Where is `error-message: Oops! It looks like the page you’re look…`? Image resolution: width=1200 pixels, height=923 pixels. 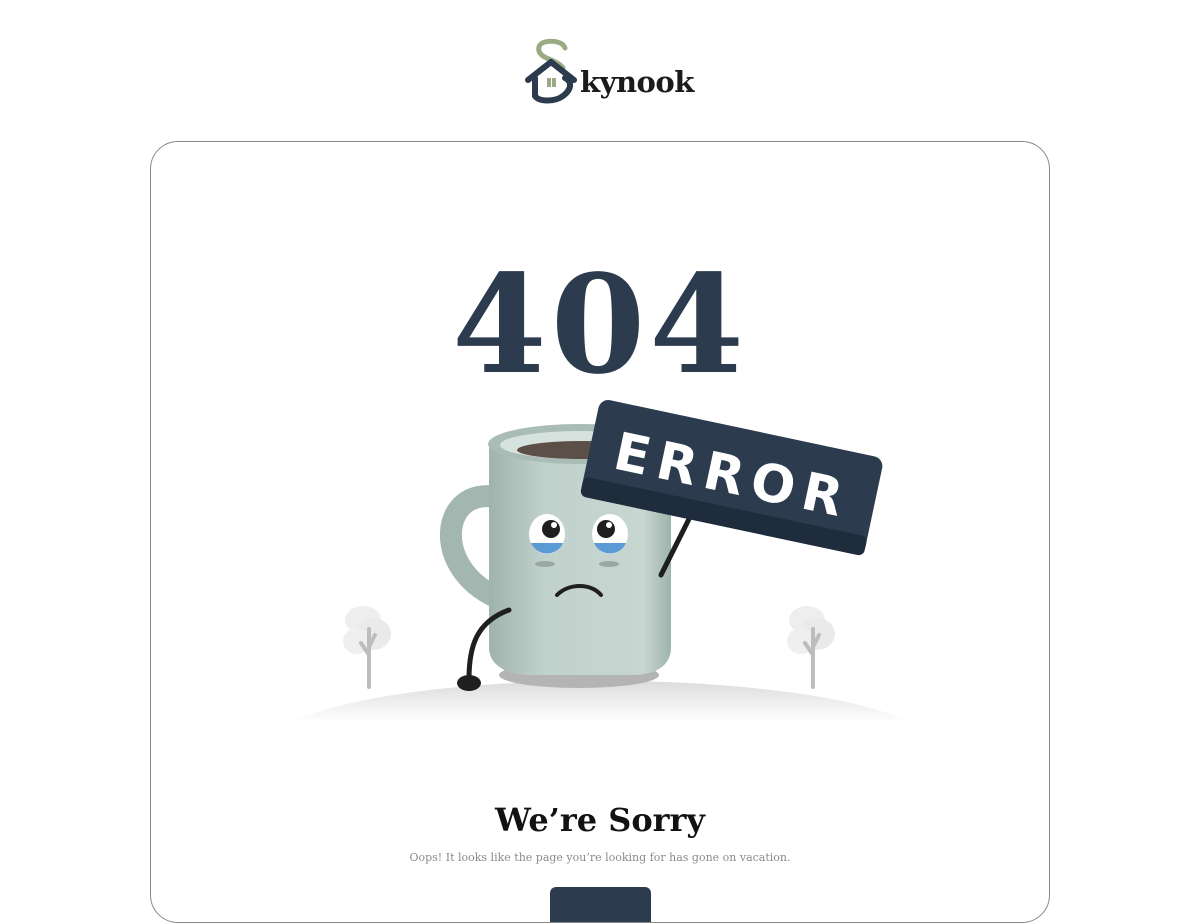
error-message: Oops! It looks like the page you’re look… is located at coordinates (600, 857).